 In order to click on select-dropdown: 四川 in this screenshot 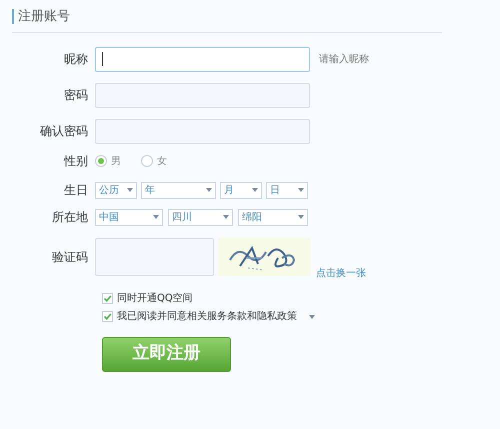, I will do `click(200, 217)`.